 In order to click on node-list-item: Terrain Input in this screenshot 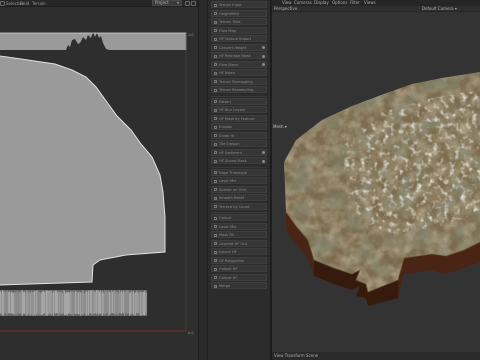, I will do `click(239, 4)`.